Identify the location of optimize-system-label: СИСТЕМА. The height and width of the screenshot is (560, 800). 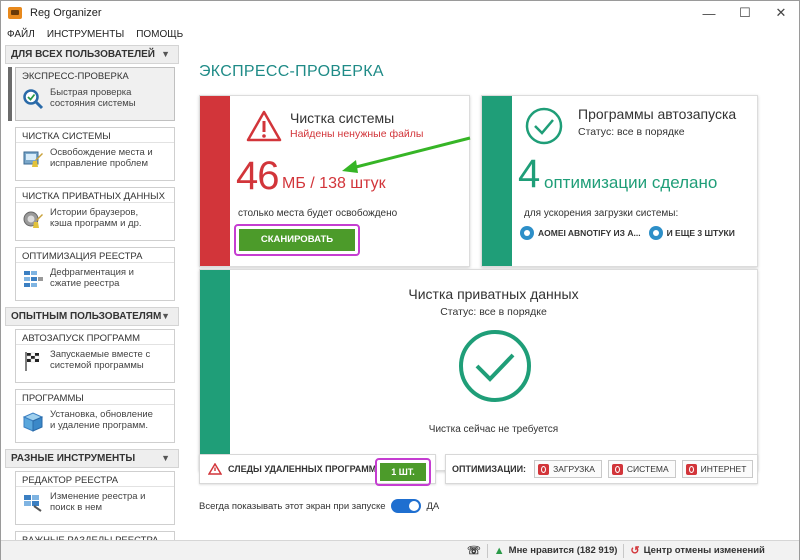
(647, 469).